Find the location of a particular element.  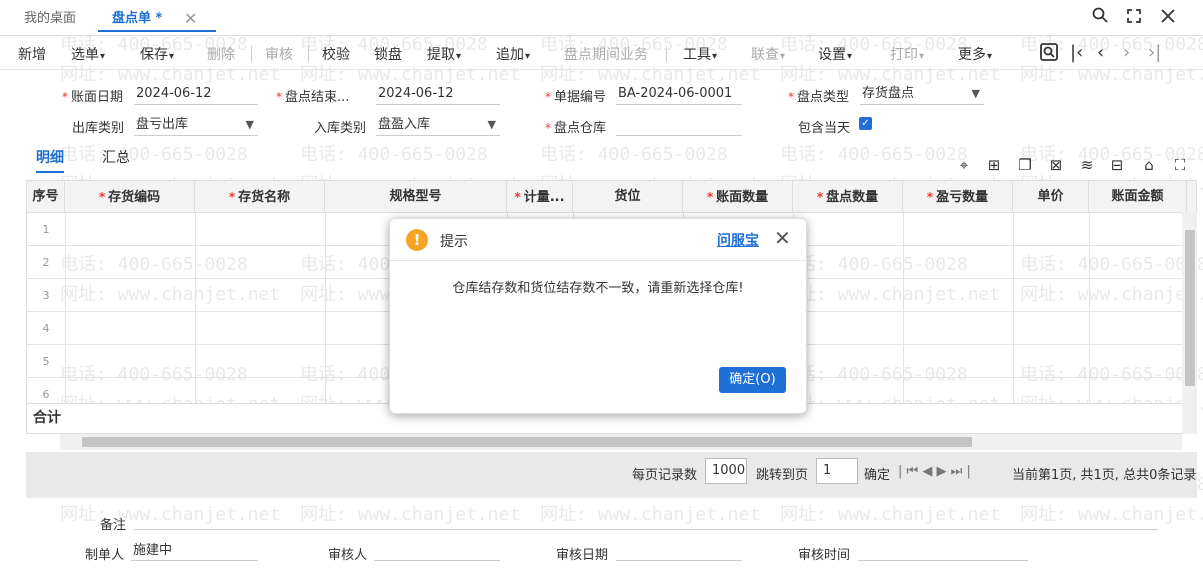

help-link: 问服宝 is located at coordinates (738, 240).